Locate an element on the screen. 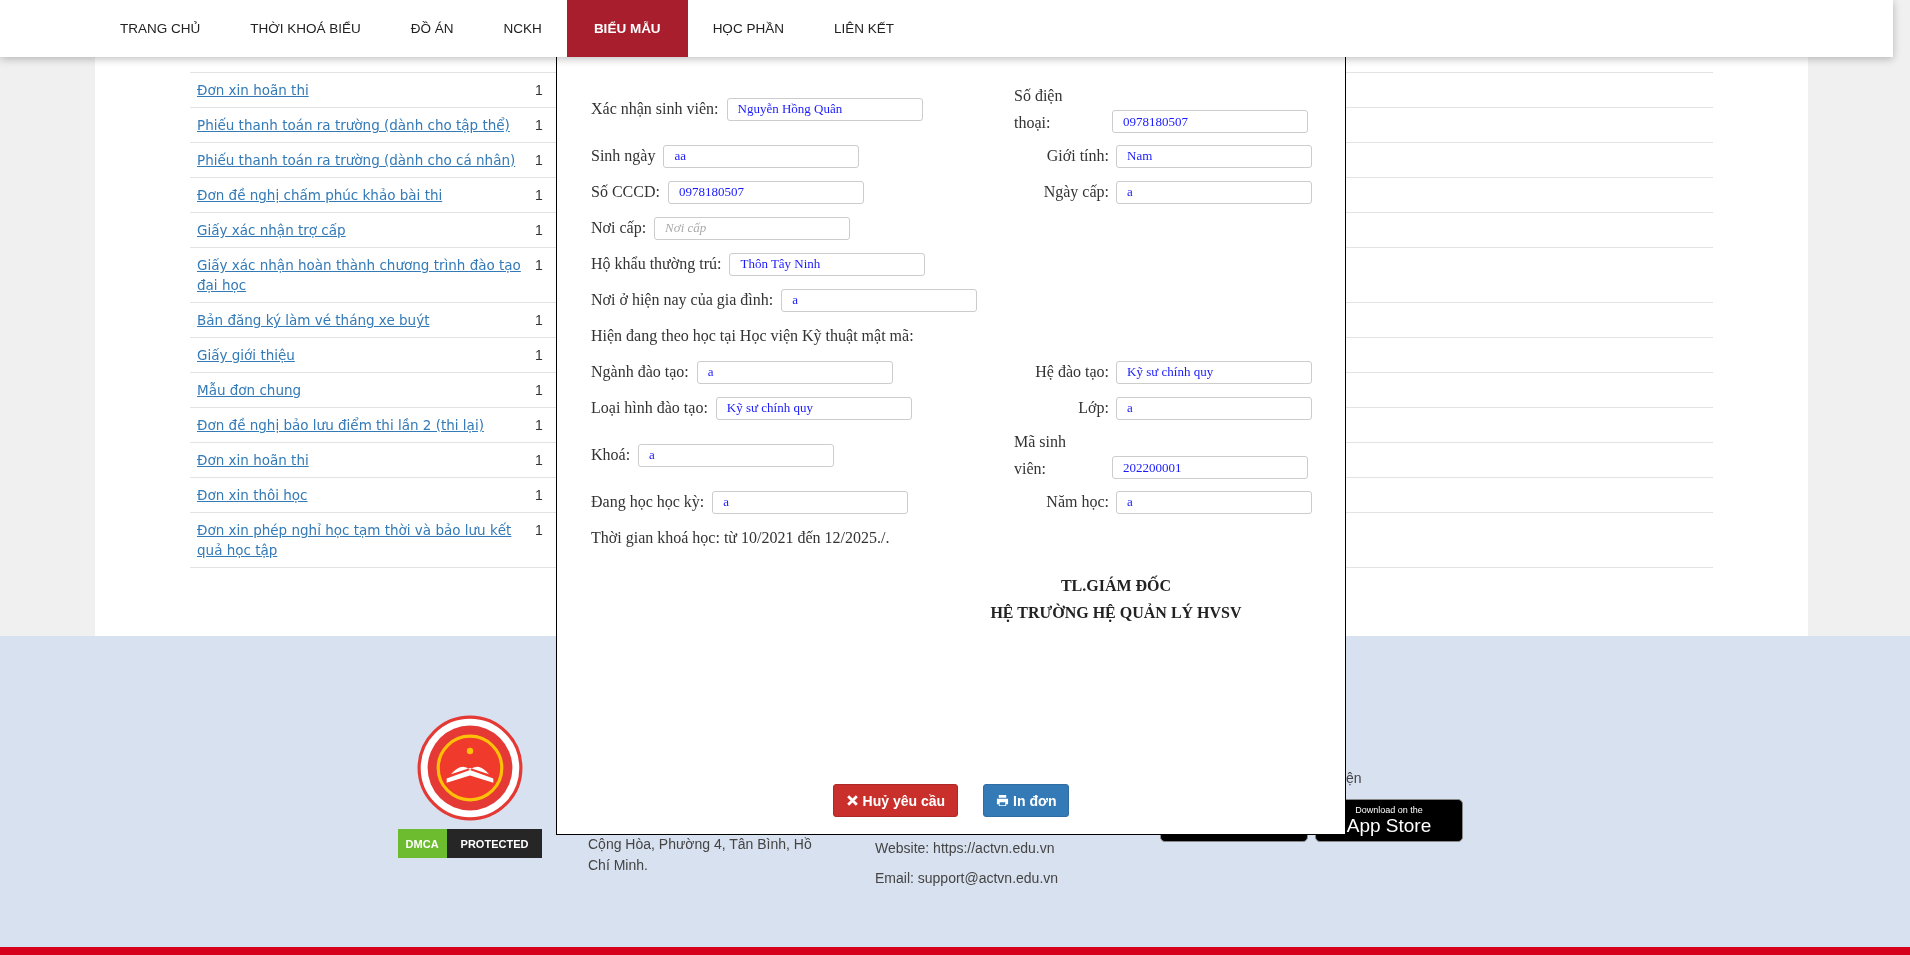  nav-tab: LIÊN KẾT is located at coordinates (863, 28).